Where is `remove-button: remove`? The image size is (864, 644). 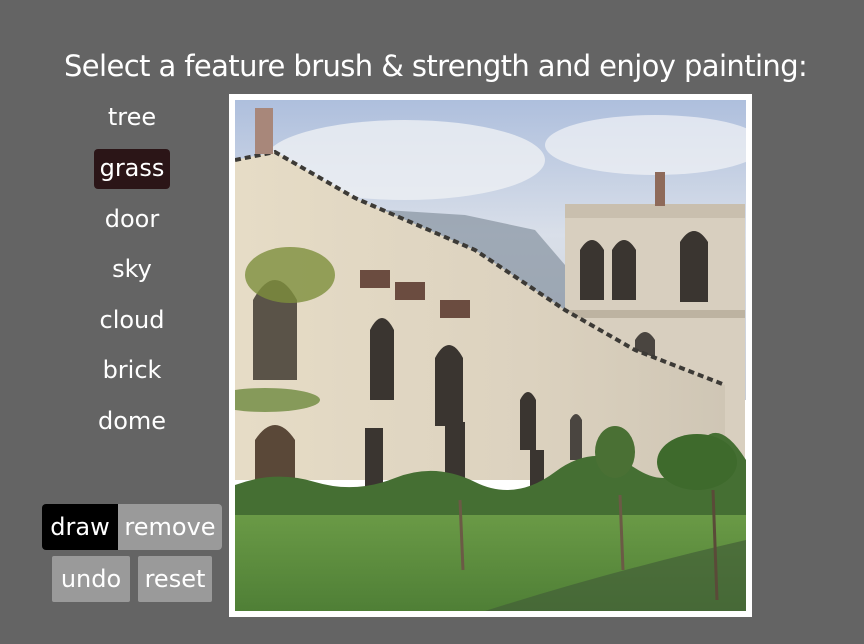 remove-button: remove is located at coordinates (170, 527).